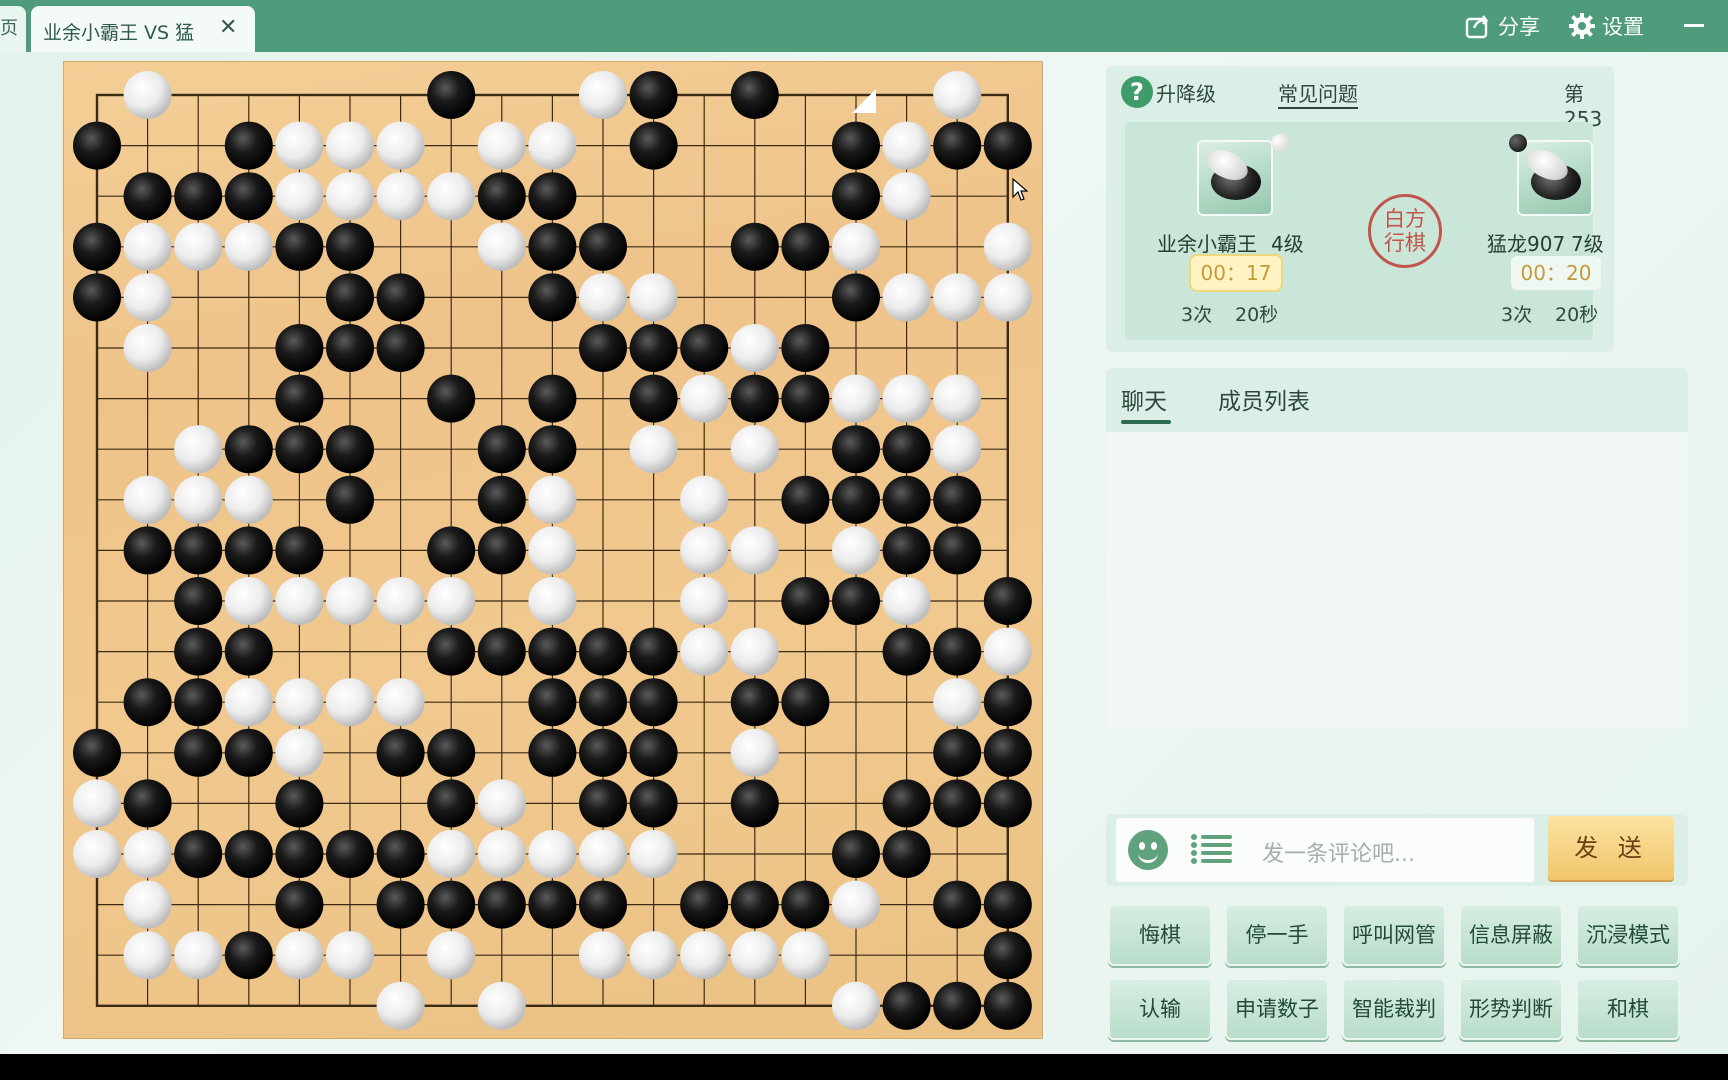 This screenshot has width=1728, height=1080. I want to click on player2-avatar, so click(1555, 178).